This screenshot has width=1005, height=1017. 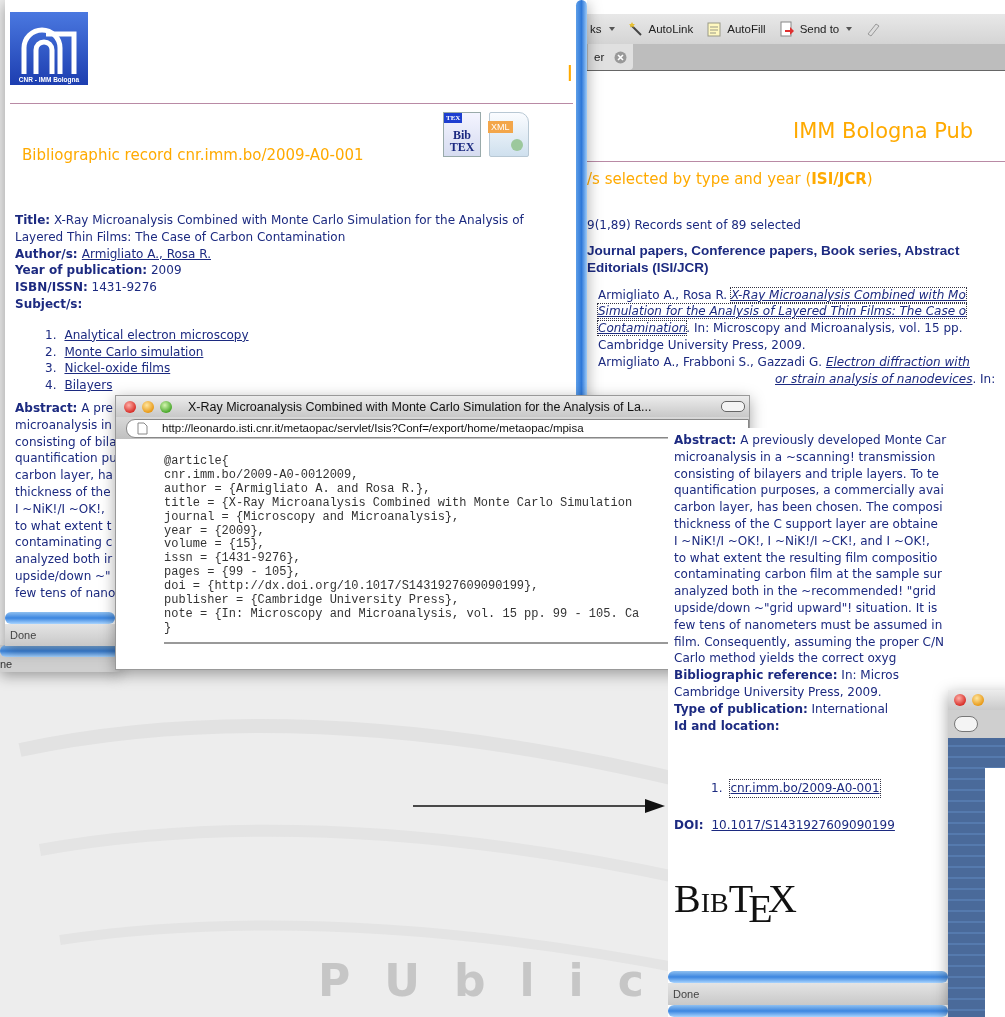 I want to click on abstract-line: few tens of nano, so click(x=65, y=593).